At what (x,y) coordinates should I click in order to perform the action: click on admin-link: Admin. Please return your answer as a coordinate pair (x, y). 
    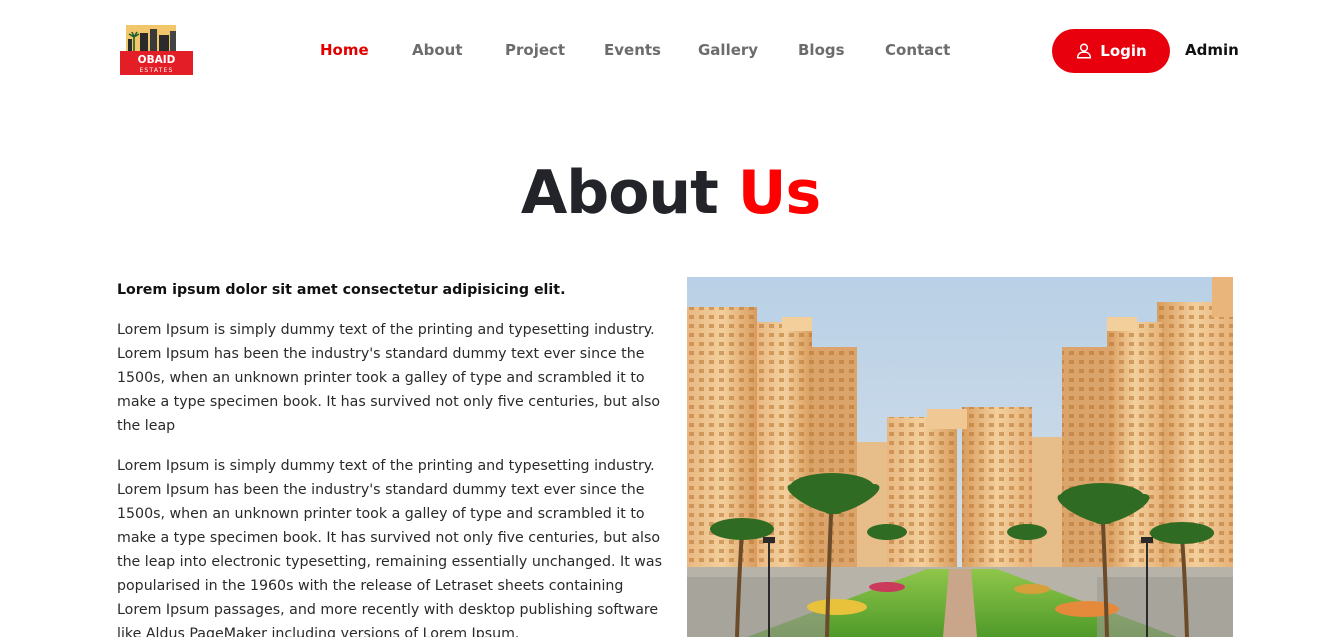
    Looking at the image, I should click on (1212, 50).